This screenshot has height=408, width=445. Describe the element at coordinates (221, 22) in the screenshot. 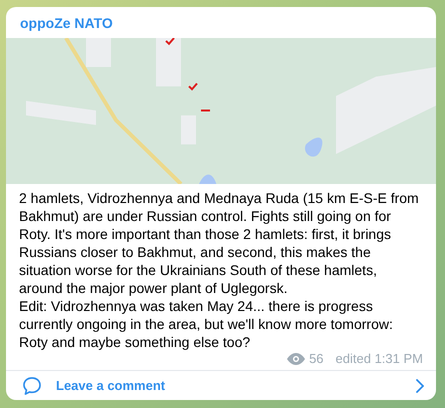

I see `channel-name: oppoZe NATO` at that location.